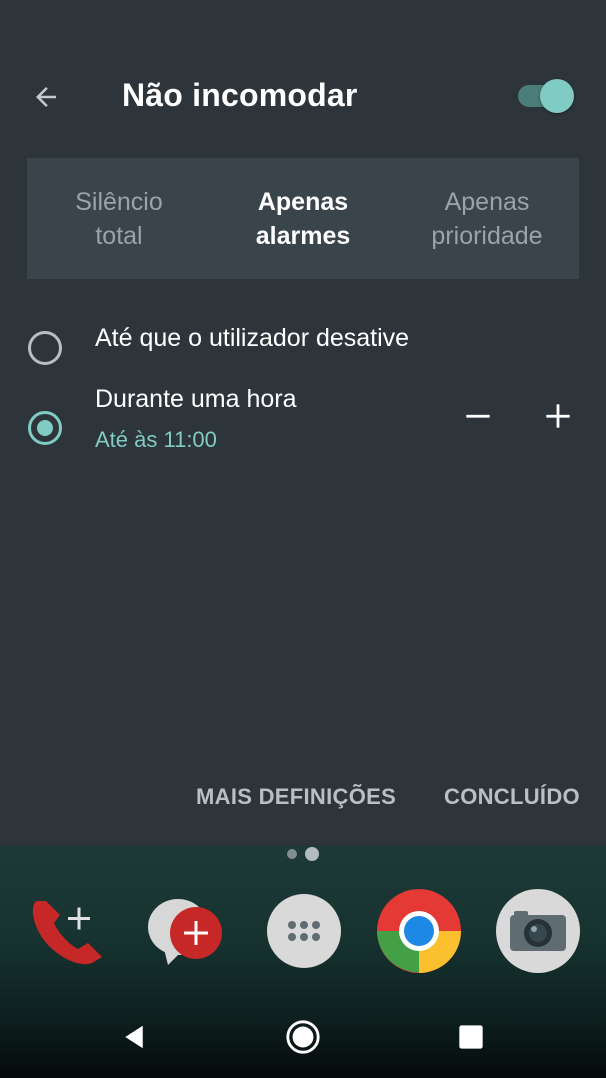 This screenshot has width=606, height=1078. I want to click on option-until-off-label: Até que o utilizador desative, so click(252, 338).